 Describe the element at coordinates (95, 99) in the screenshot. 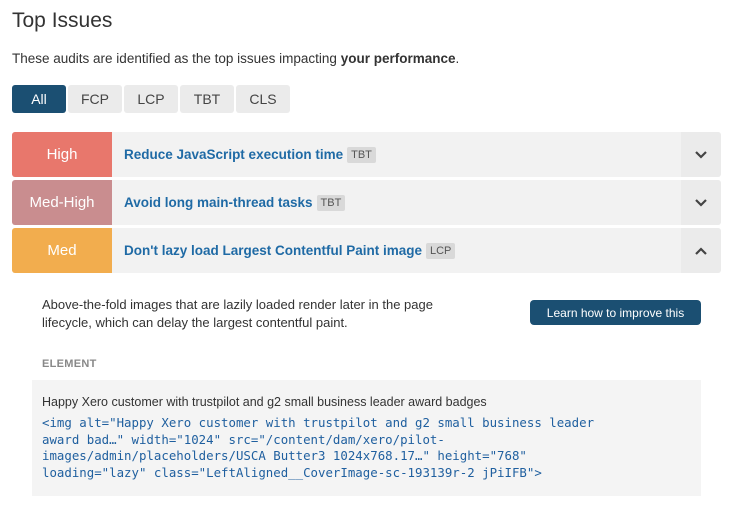

I see `tab-fcp: FCP` at that location.